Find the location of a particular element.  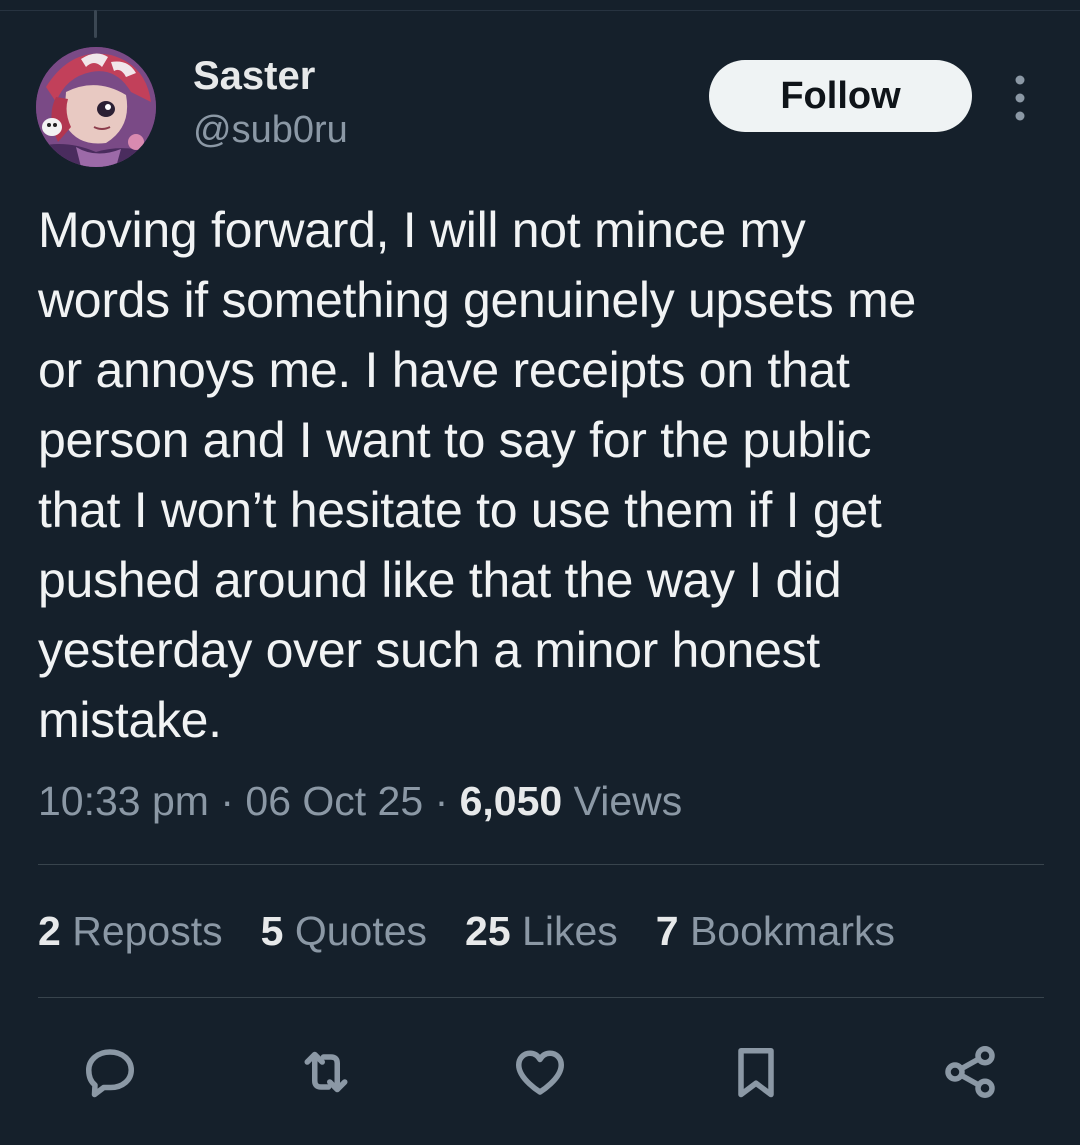

bookmarks-label: Bookmarks is located at coordinates (787, 931).